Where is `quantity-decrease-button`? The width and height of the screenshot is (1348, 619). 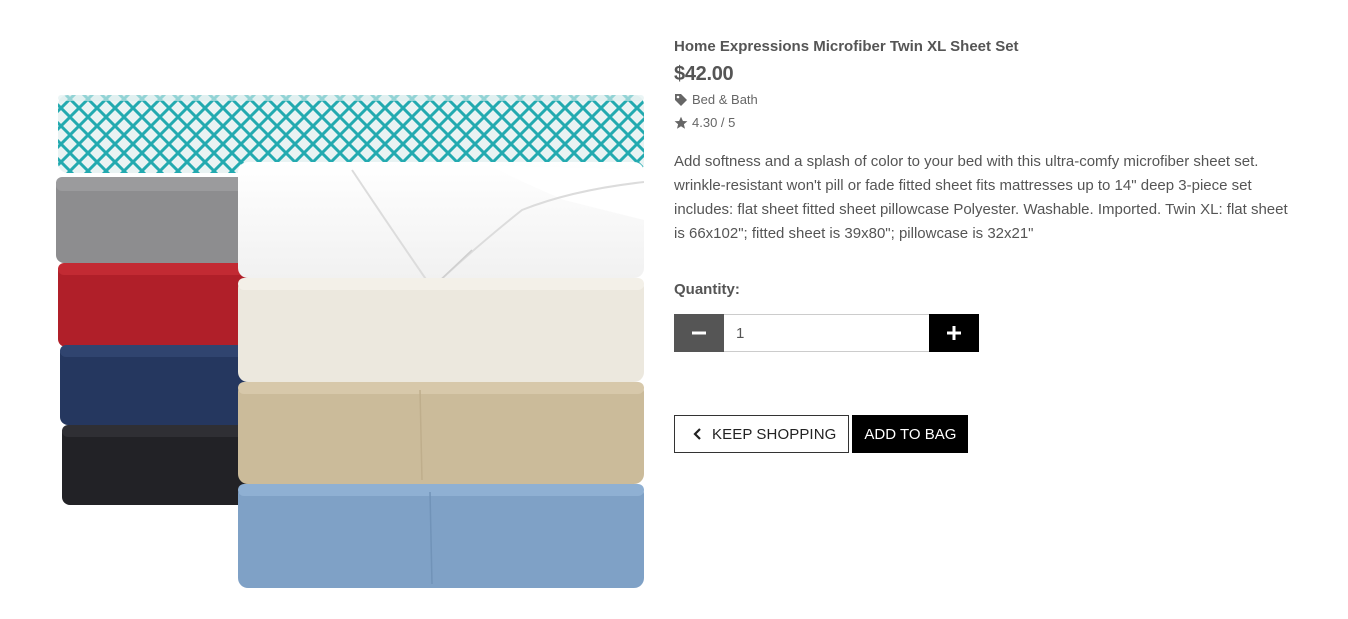
quantity-decrease-button is located at coordinates (699, 333).